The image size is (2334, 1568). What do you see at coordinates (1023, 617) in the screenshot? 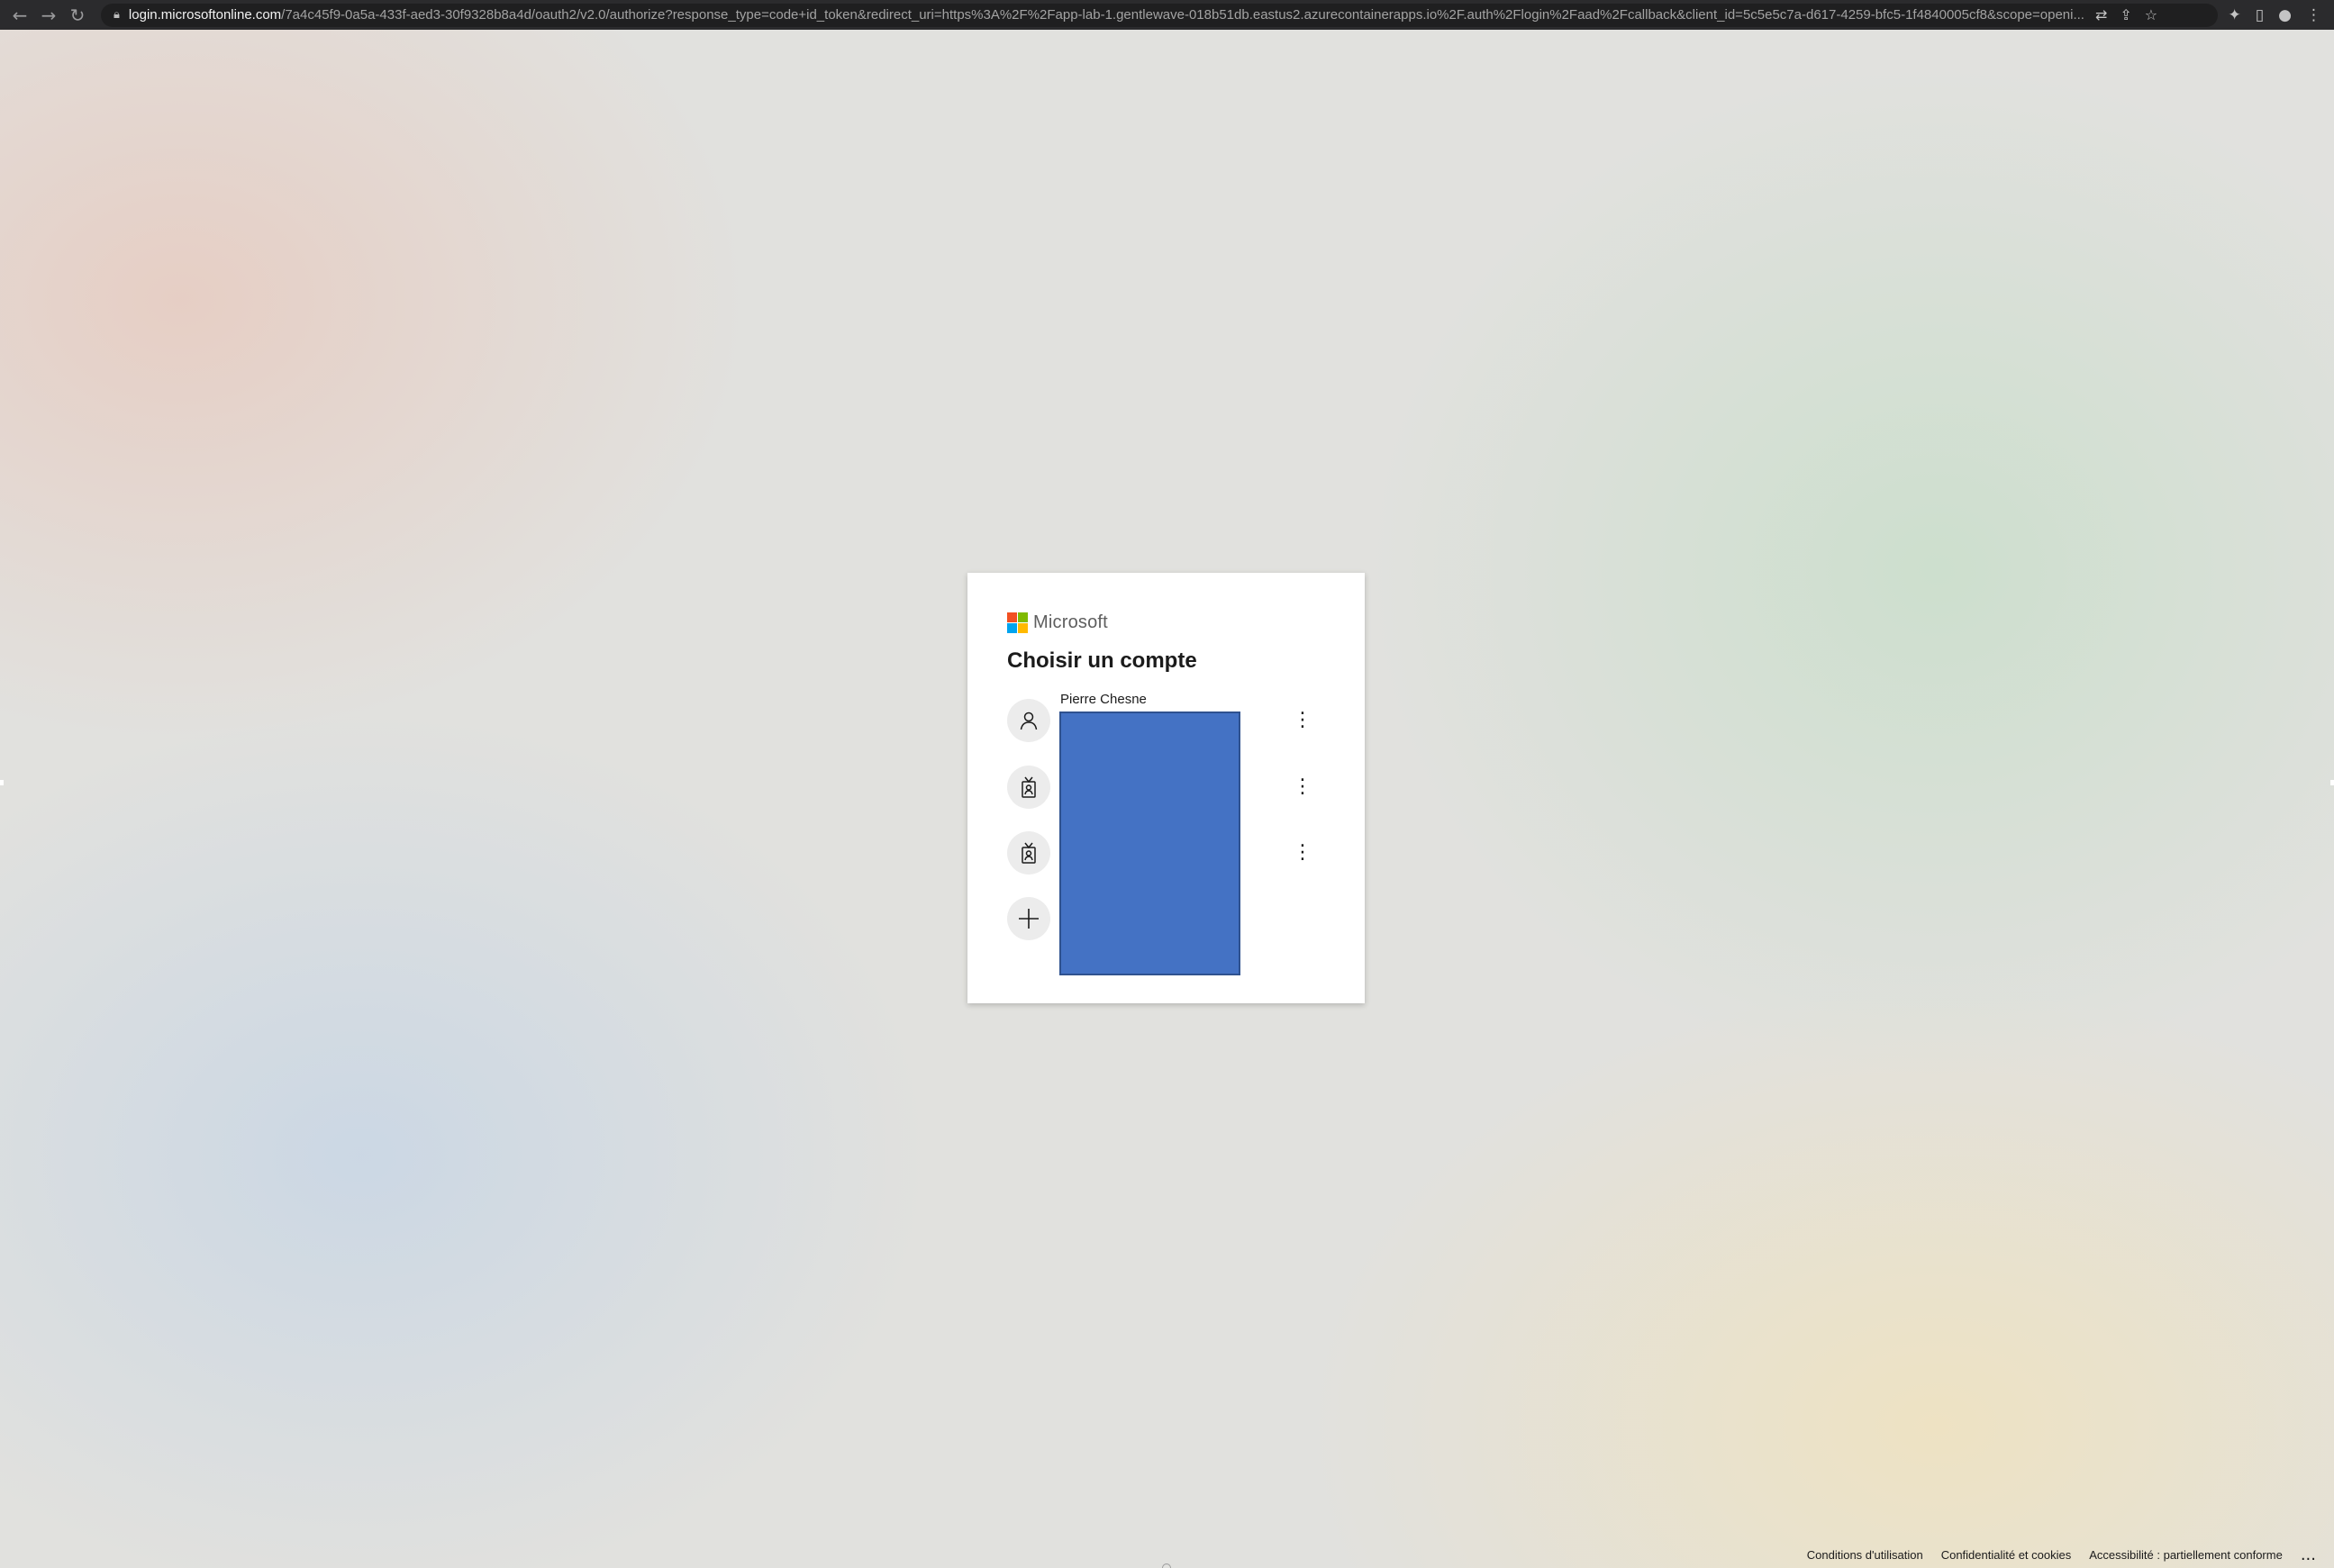
I see `logo-square-green` at bounding box center [1023, 617].